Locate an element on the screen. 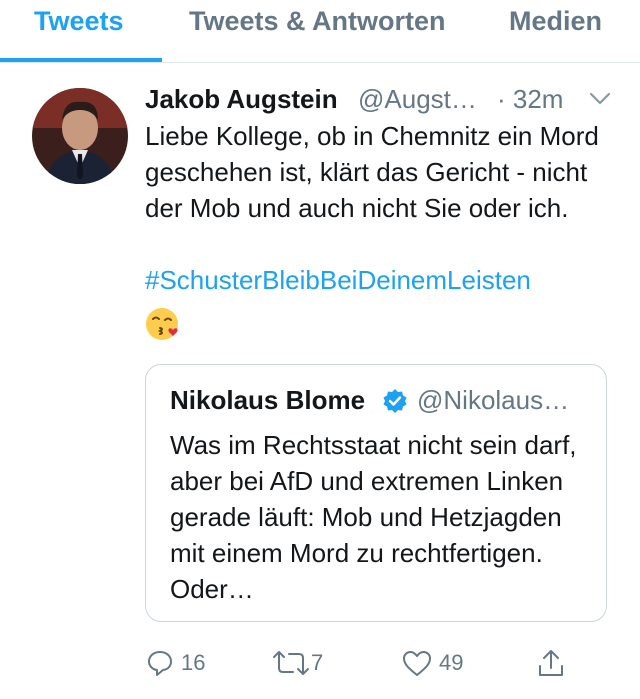 This screenshot has height=699, width=640. like-icon is located at coordinates (417, 663).